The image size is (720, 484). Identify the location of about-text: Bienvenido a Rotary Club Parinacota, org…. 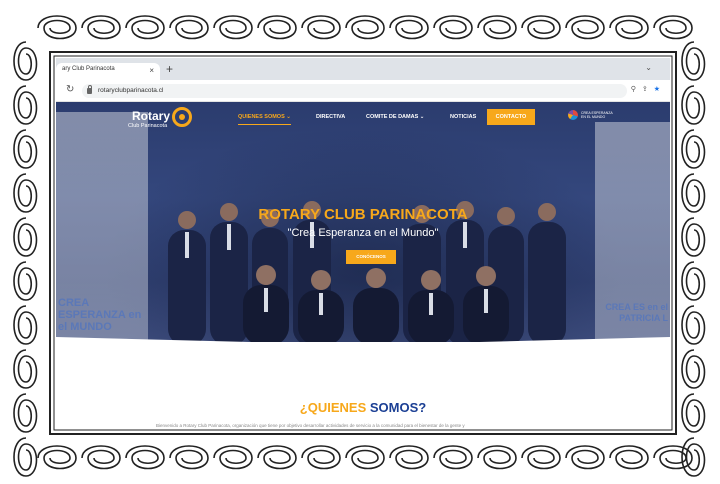
(310, 425).